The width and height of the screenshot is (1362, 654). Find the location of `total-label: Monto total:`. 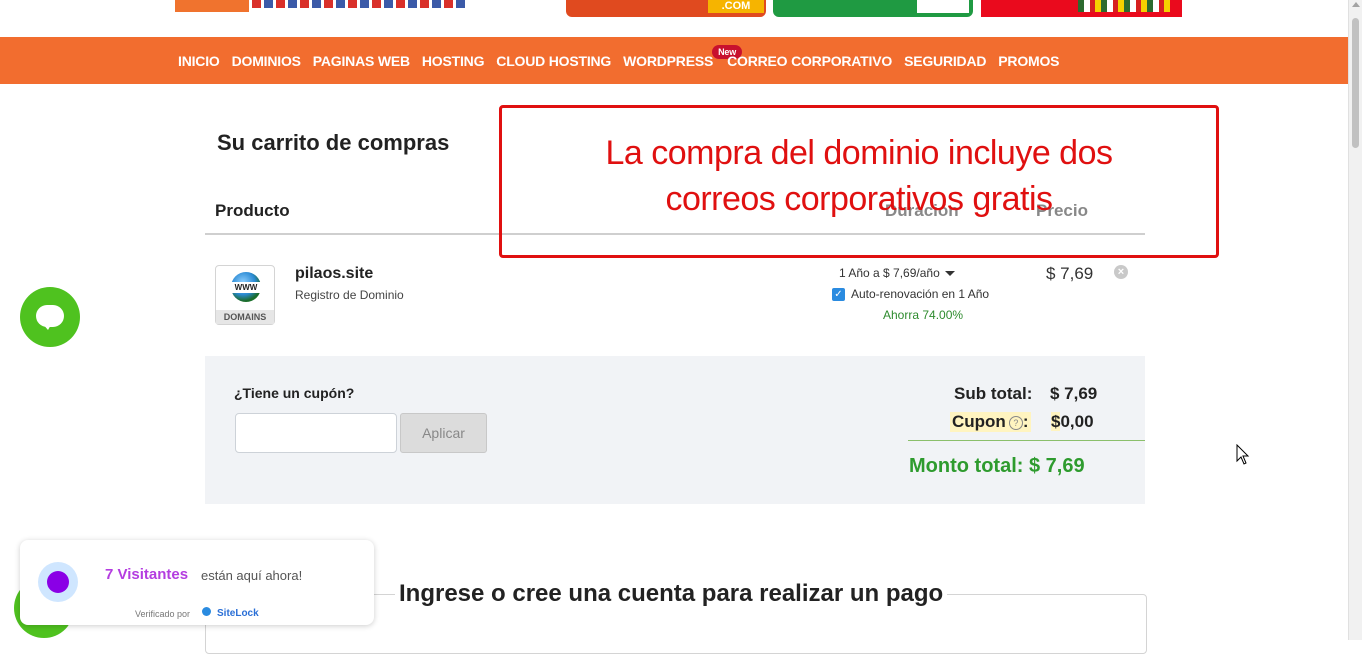

total-label: Monto total: is located at coordinates (966, 466).